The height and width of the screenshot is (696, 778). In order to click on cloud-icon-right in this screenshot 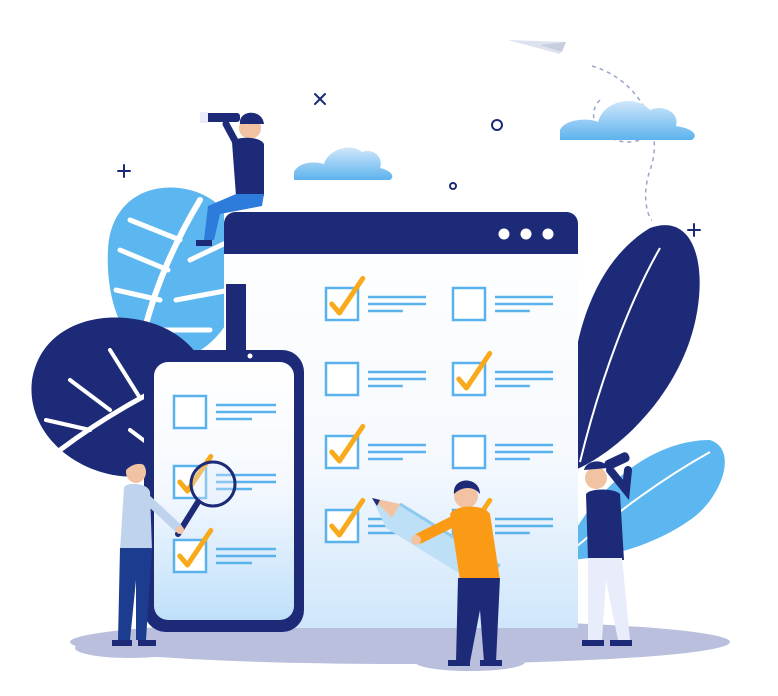, I will do `click(627, 120)`.